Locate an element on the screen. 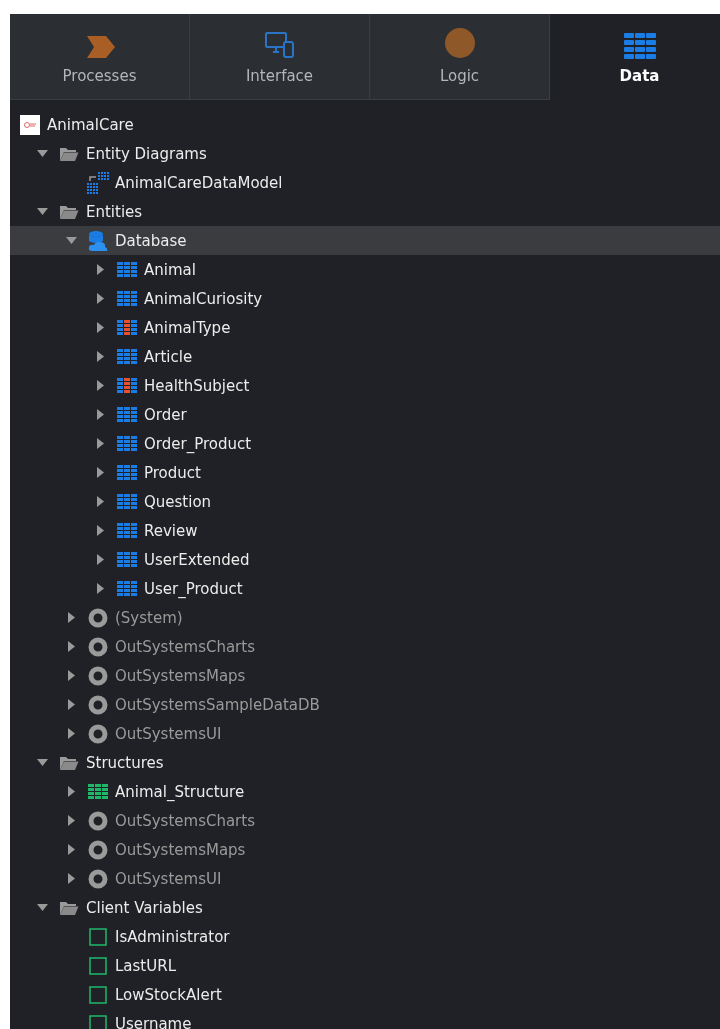  tree-item: AnimalCuriosity is located at coordinates (365, 298).